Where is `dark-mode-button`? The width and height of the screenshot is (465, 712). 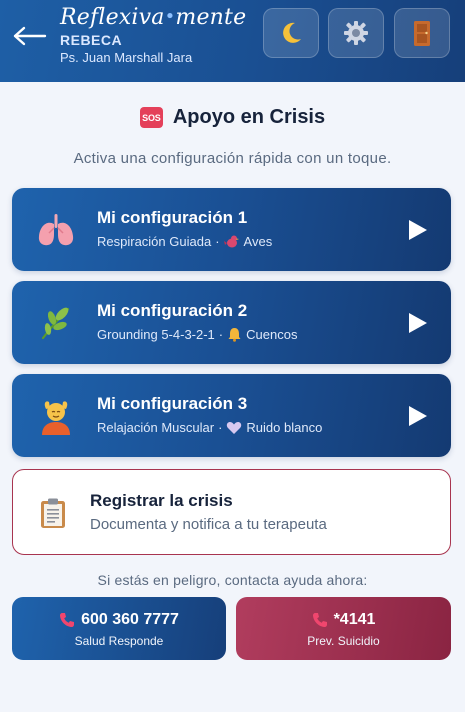 dark-mode-button is located at coordinates (291, 33).